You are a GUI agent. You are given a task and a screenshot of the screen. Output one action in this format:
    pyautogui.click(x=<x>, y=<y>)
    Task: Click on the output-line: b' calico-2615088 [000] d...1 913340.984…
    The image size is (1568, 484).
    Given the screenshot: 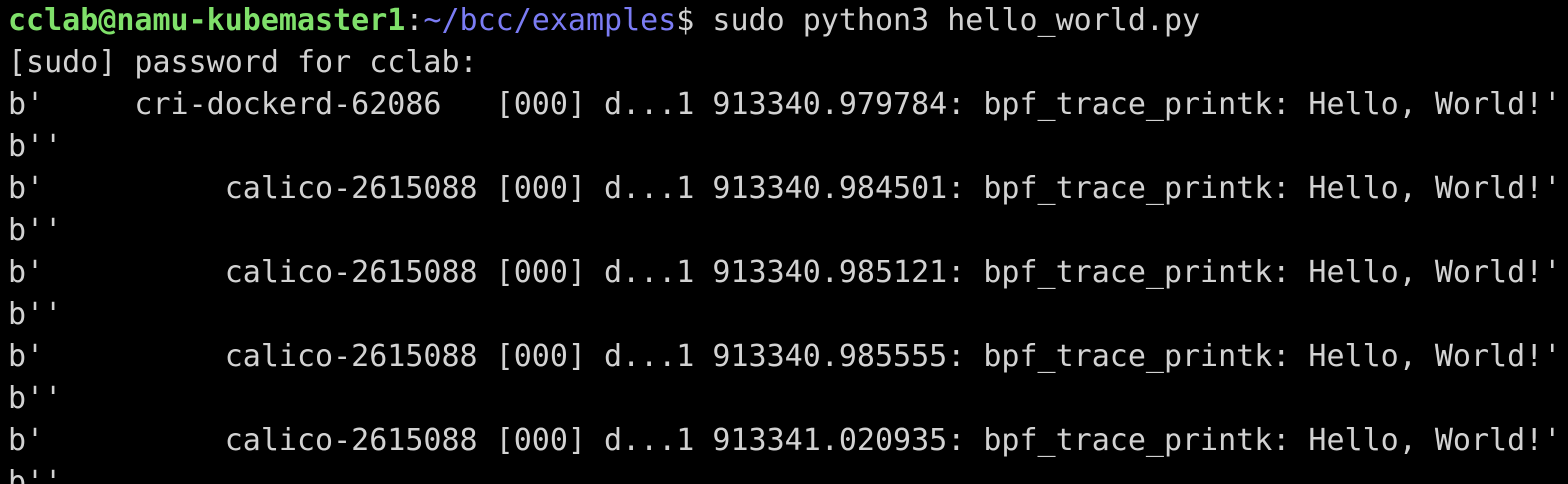 What is the action you would take?
    pyautogui.click(x=785, y=188)
    